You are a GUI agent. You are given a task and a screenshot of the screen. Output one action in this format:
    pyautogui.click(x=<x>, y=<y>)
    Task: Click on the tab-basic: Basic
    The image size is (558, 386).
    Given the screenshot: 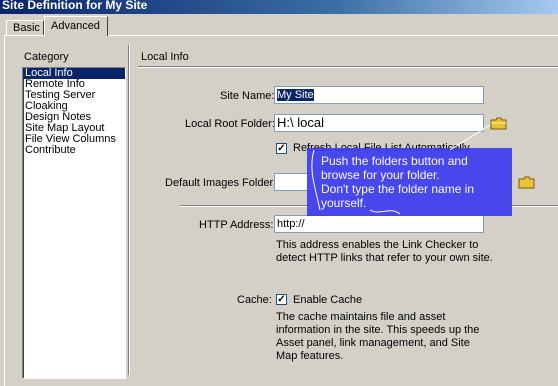 What is the action you would take?
    pyautogui.click(x=25, y=28)
    